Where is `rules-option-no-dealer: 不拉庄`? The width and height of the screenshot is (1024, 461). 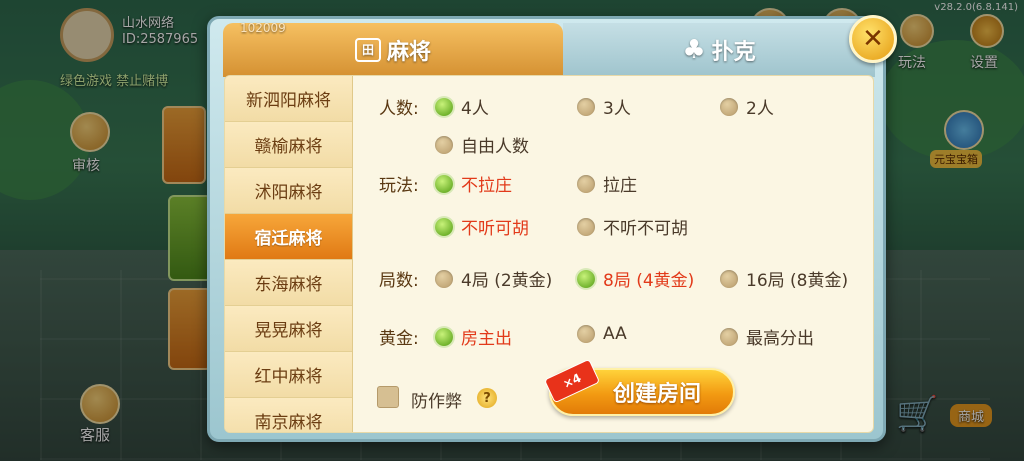
rules-option-no-dealer: 不拉庄 is located at coordinates (473, 183).